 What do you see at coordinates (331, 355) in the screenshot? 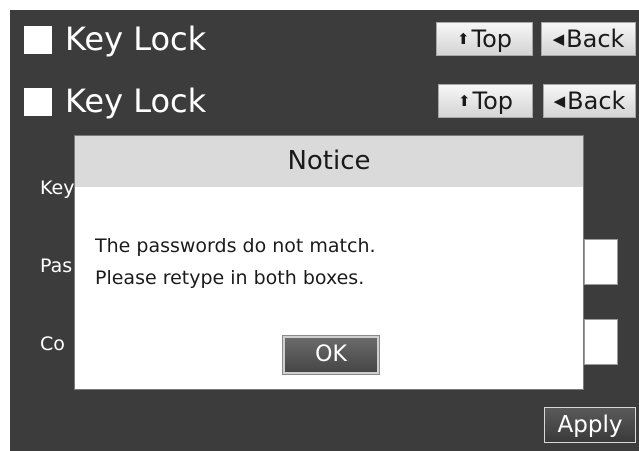
I see `ok-button: OK` at bounding box center [331, 355].